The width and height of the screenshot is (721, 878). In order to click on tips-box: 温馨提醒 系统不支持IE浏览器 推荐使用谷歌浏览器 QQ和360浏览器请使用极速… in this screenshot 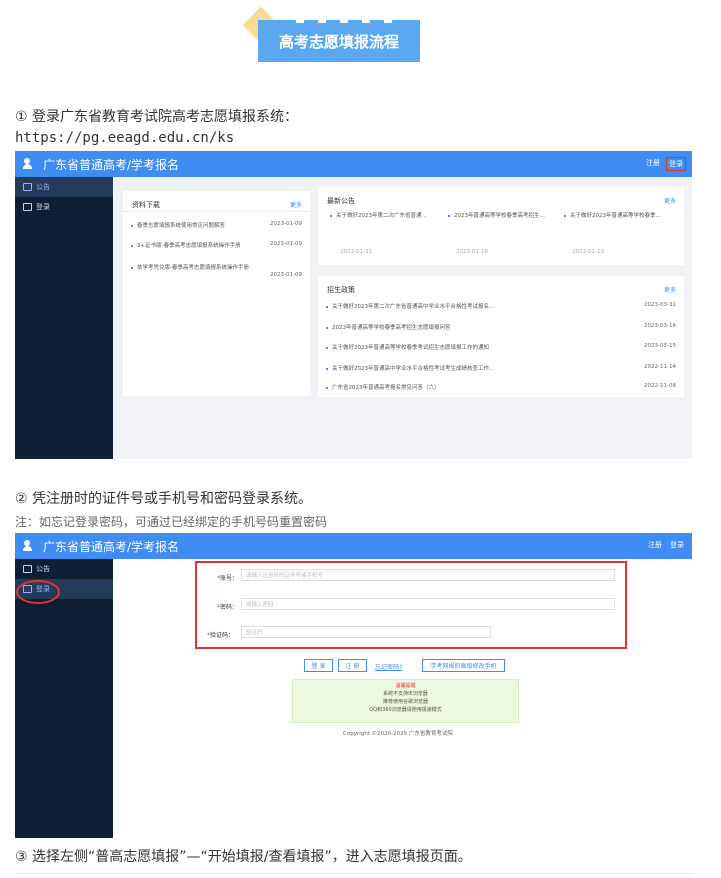, I will do `click(405, 701)`.